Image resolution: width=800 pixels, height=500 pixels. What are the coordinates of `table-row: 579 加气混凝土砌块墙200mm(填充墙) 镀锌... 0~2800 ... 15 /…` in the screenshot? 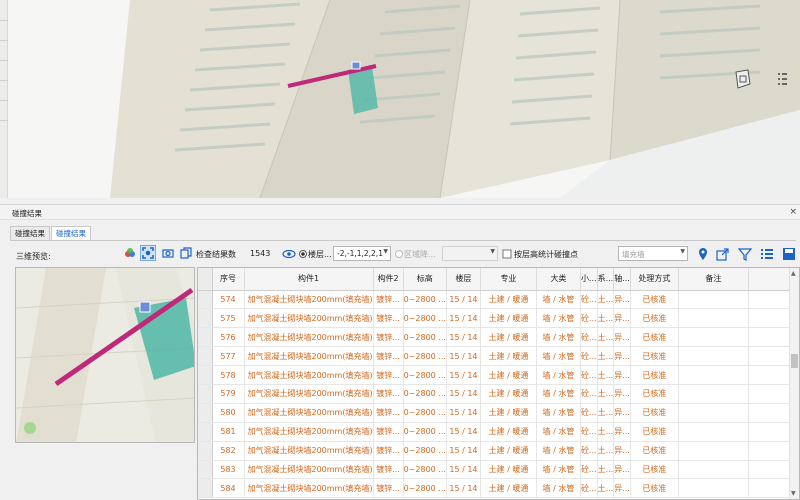 It's located at (498, 394).